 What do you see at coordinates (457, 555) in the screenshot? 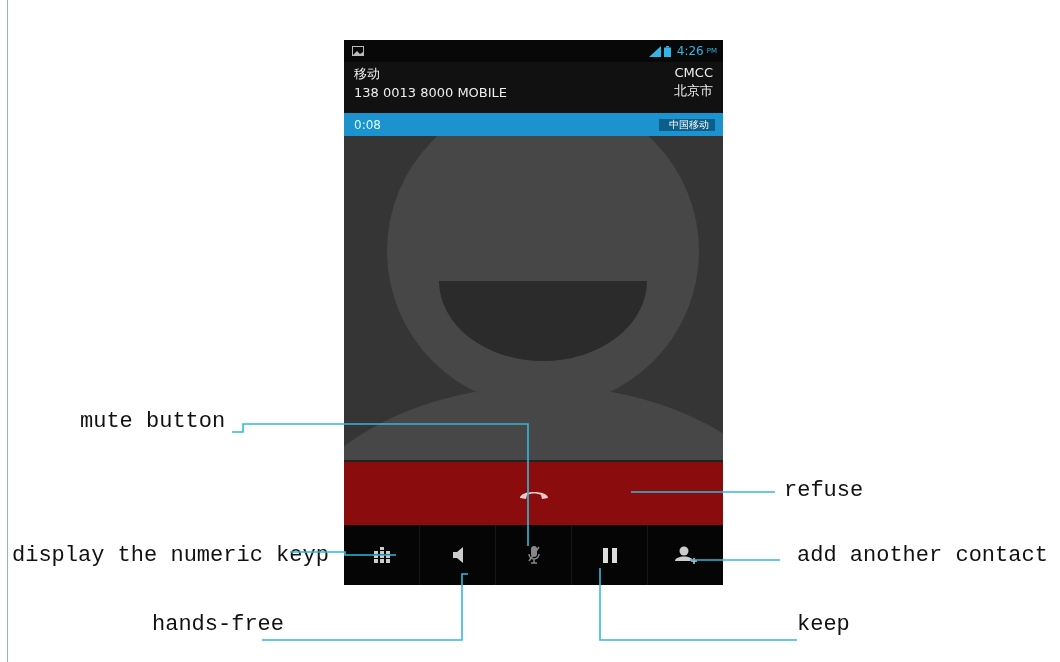
I see `speaker-icon` at bounding box center [457, 555].